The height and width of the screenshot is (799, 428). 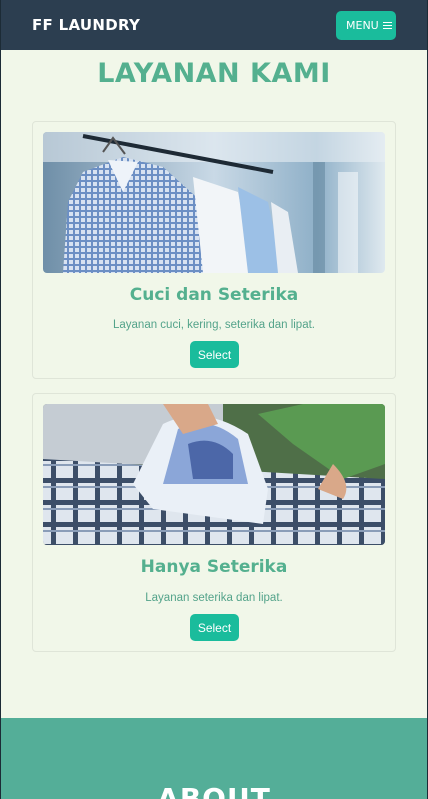 What do you see at coordinates (214, 790) in the screenshot?
I see `about-title: ABOUT` at bounding box center [214, 790].